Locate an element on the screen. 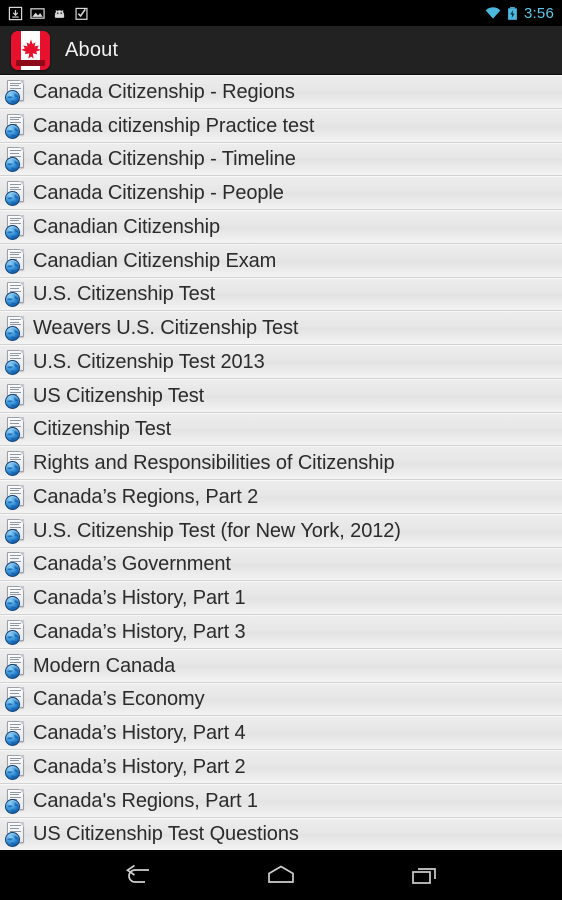 The width and height of the screenshot is (562, 900). list-item: Canada Citizenship - Regions is located at coordinates (281, 92).